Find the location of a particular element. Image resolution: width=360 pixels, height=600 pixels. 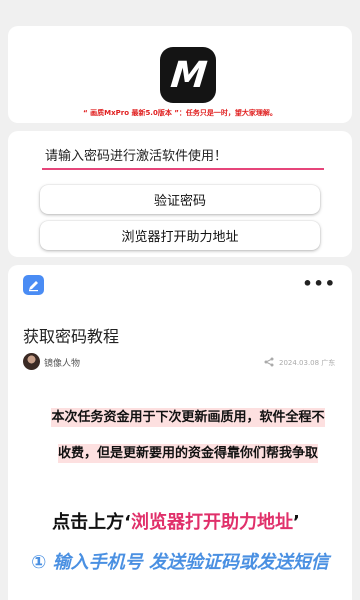

password-input is located at coordinates (183, 157).